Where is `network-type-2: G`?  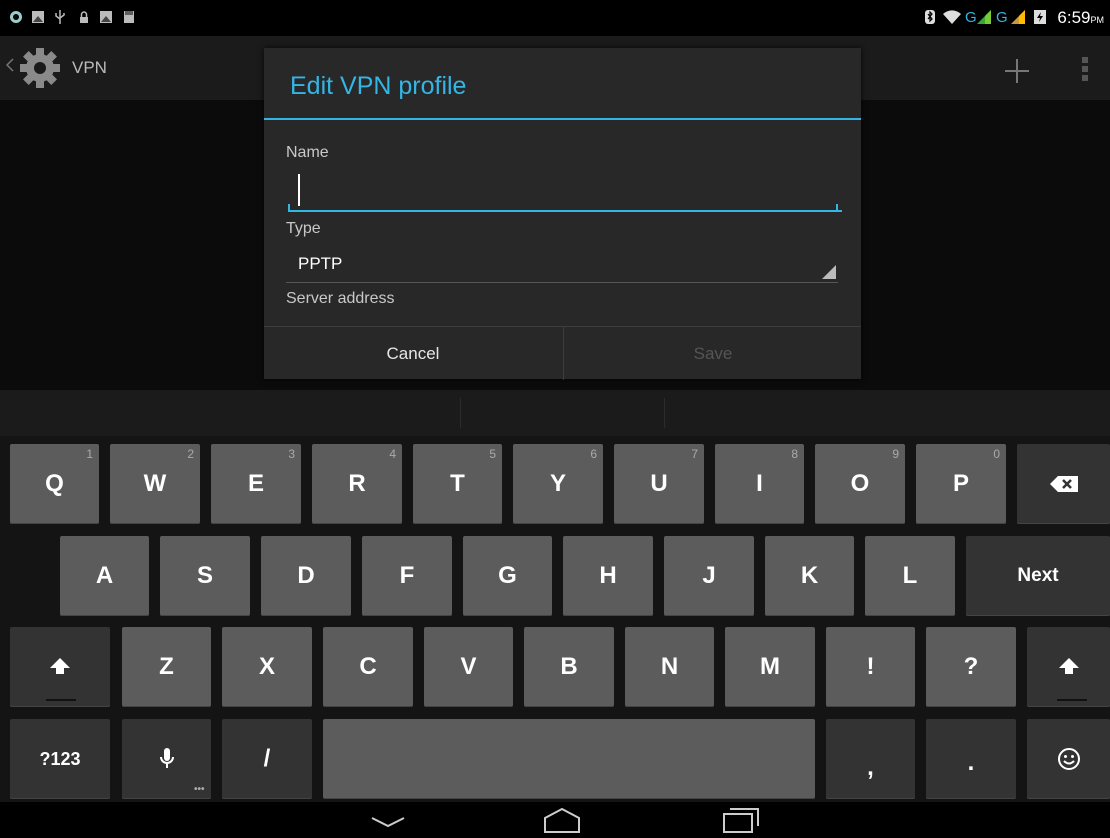
network-type-2: G is located at coordinates (1002, 17).